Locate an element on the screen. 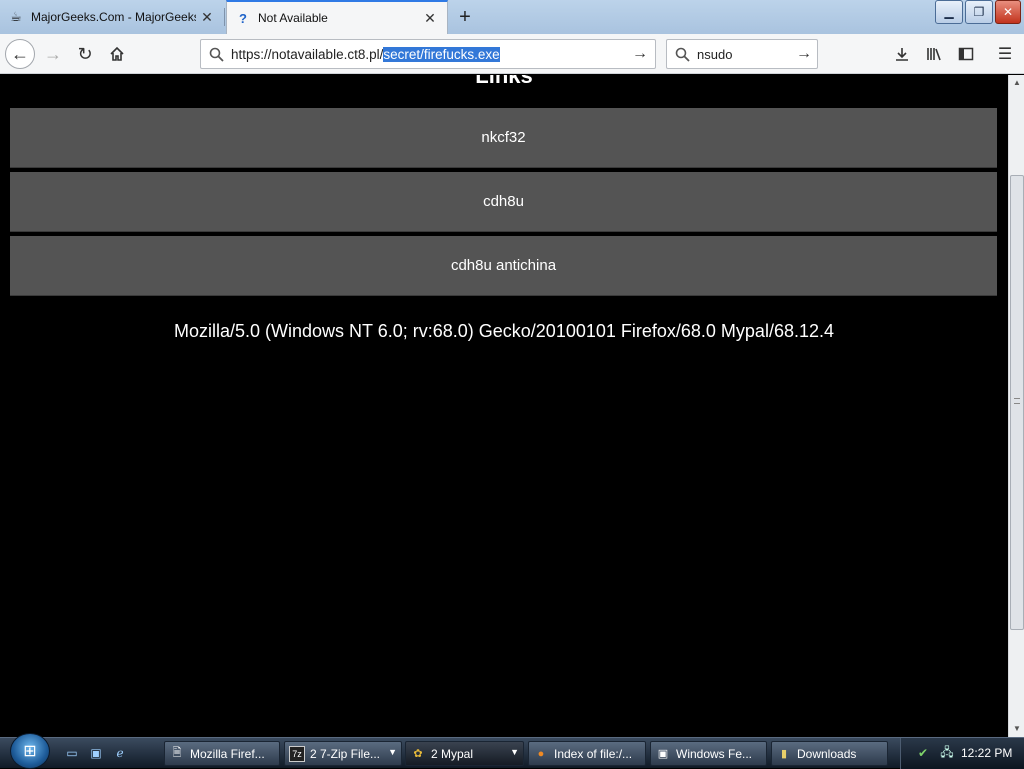 Image resolution: width=1024 pixels, height=769 pixels. firefox-doc-icon: 🗎 is located at coordinates (177, 753).